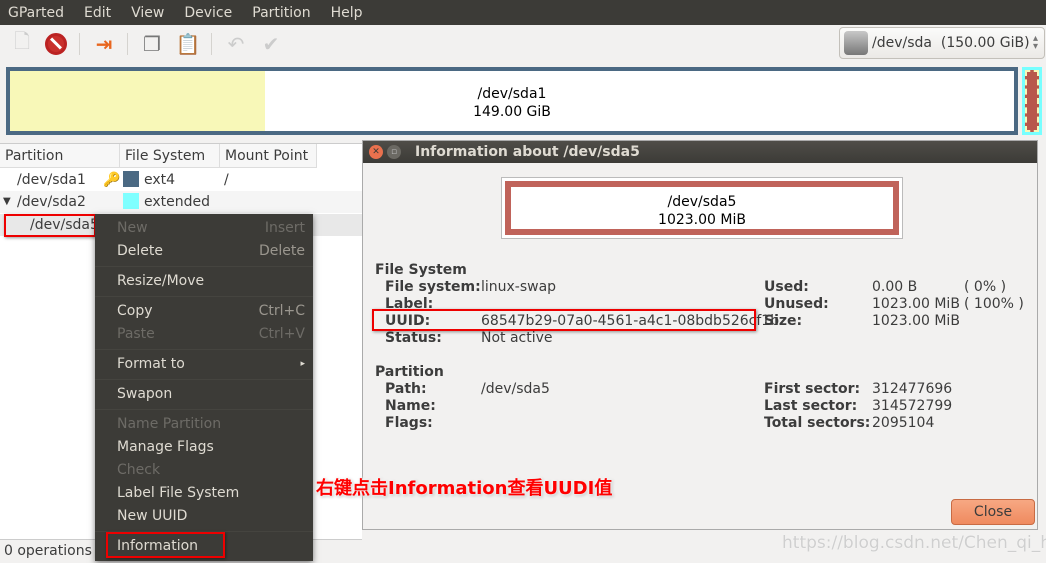  What do you see at coordinates (985, 287) in the screenshot?
I see `value-used-percent: ( 0% )` at bounding box center [985, 287].